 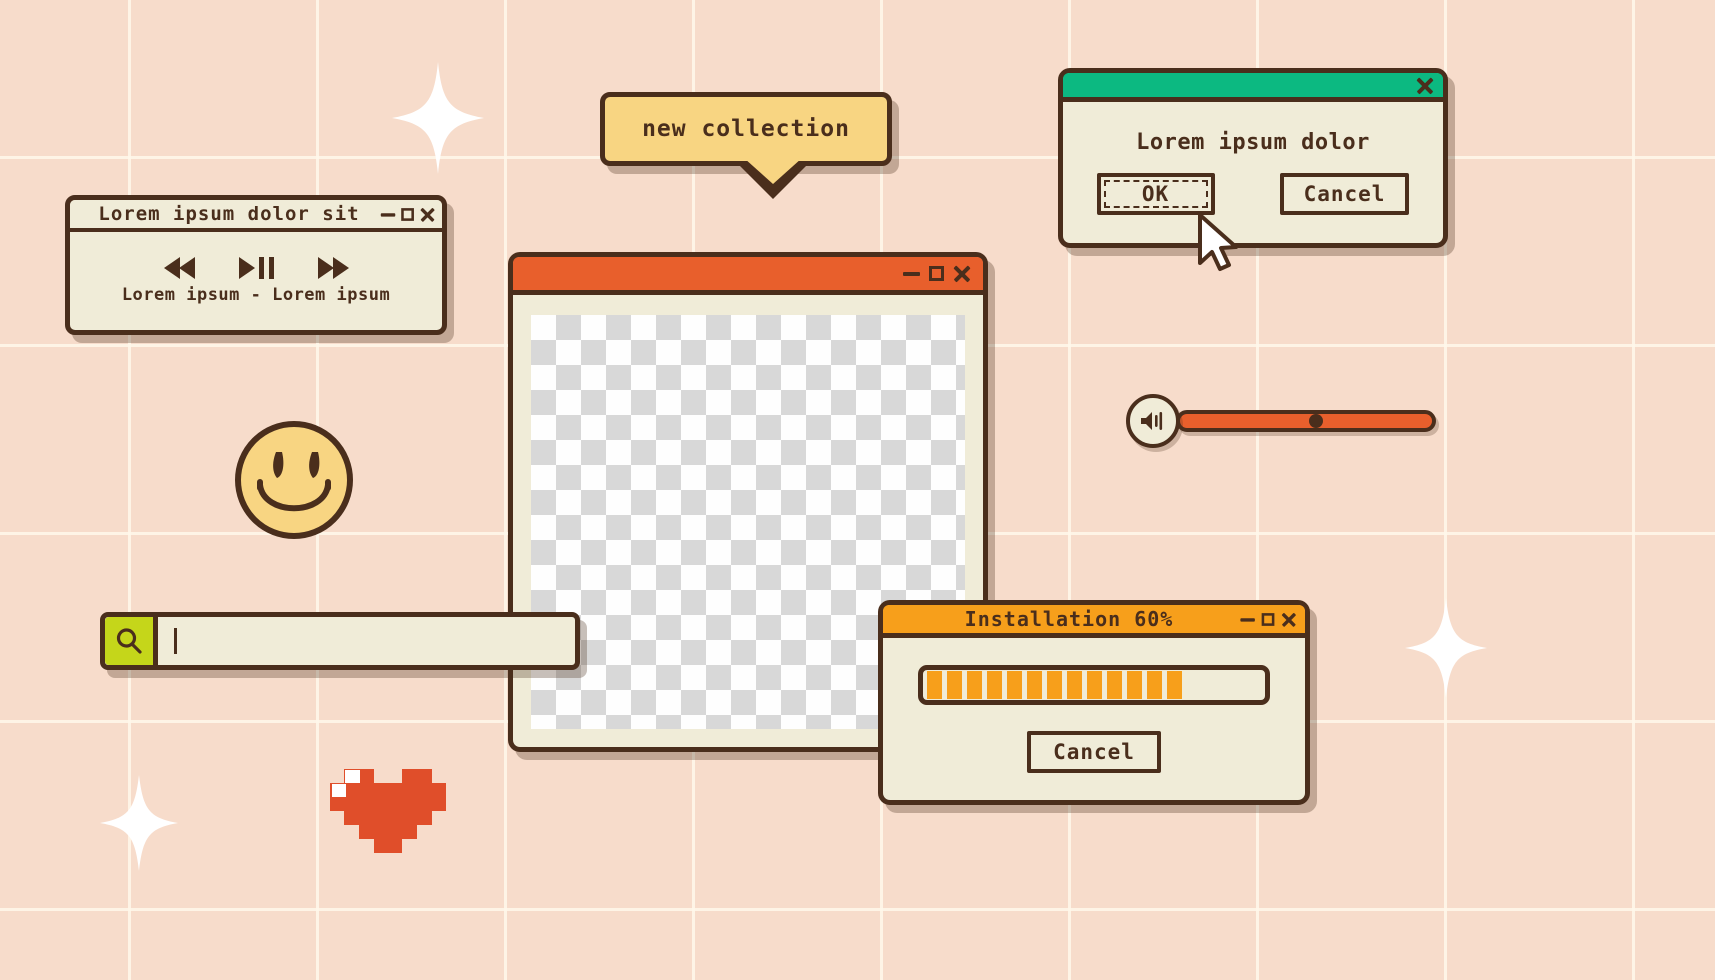 I want to click on install-body: Cancel, so click(x=1094, y=719).